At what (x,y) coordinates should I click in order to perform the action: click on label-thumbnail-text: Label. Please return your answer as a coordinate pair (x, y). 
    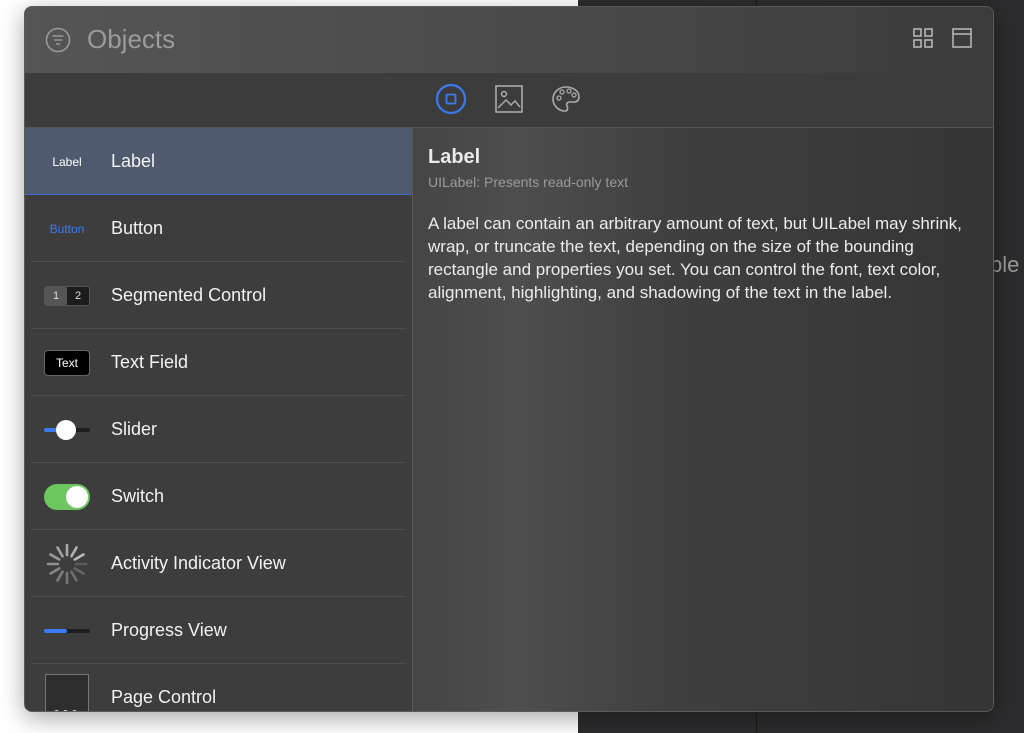
    Looking at the image, I should click on (67, 162).